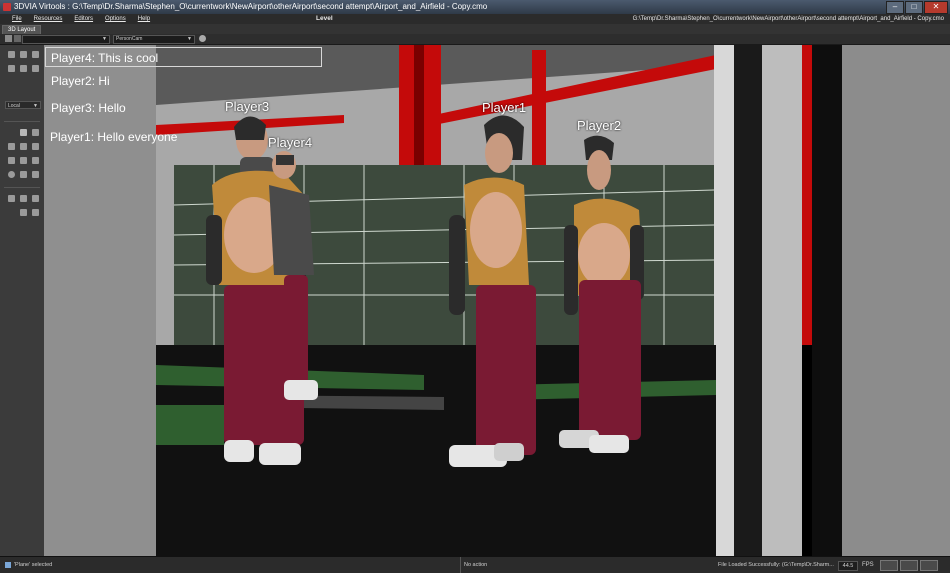  I want to click on red-column, so click(807, 195).